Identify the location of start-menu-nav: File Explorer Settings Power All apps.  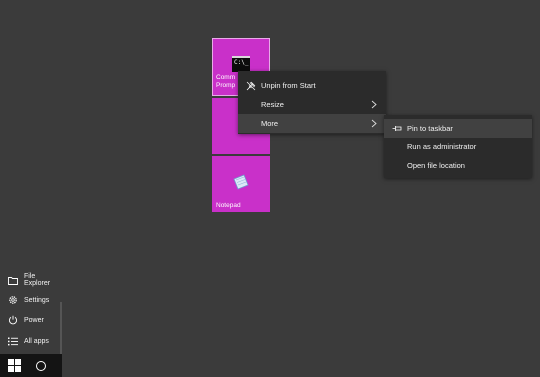
(31, 309).